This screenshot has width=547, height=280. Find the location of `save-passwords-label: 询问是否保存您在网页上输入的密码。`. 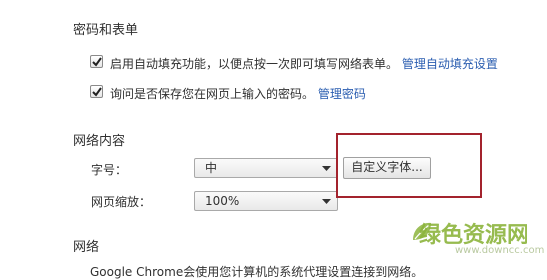

save-passwords-label: 询问是否保存您在网页上输入的密码。 is located at coordinates (212, 94).